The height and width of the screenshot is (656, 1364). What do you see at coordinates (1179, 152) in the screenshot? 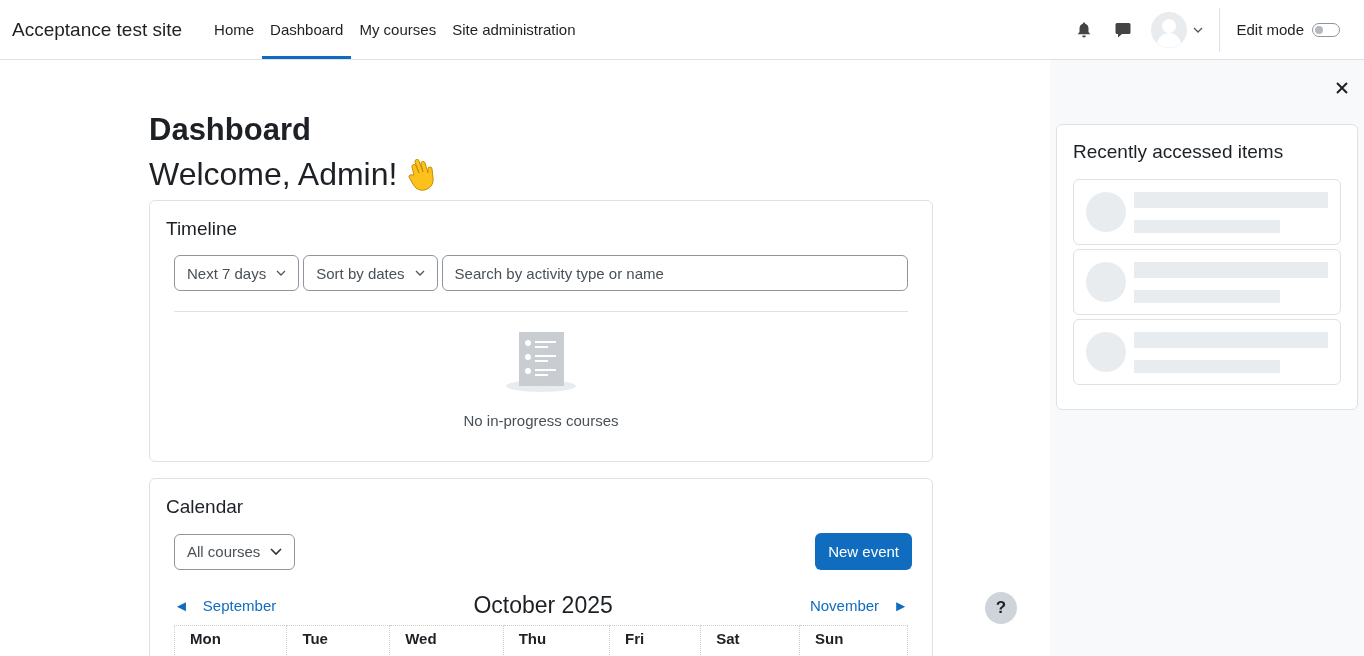
I see `card-title: Recently accessed items` at bounding box center [1179, 152].